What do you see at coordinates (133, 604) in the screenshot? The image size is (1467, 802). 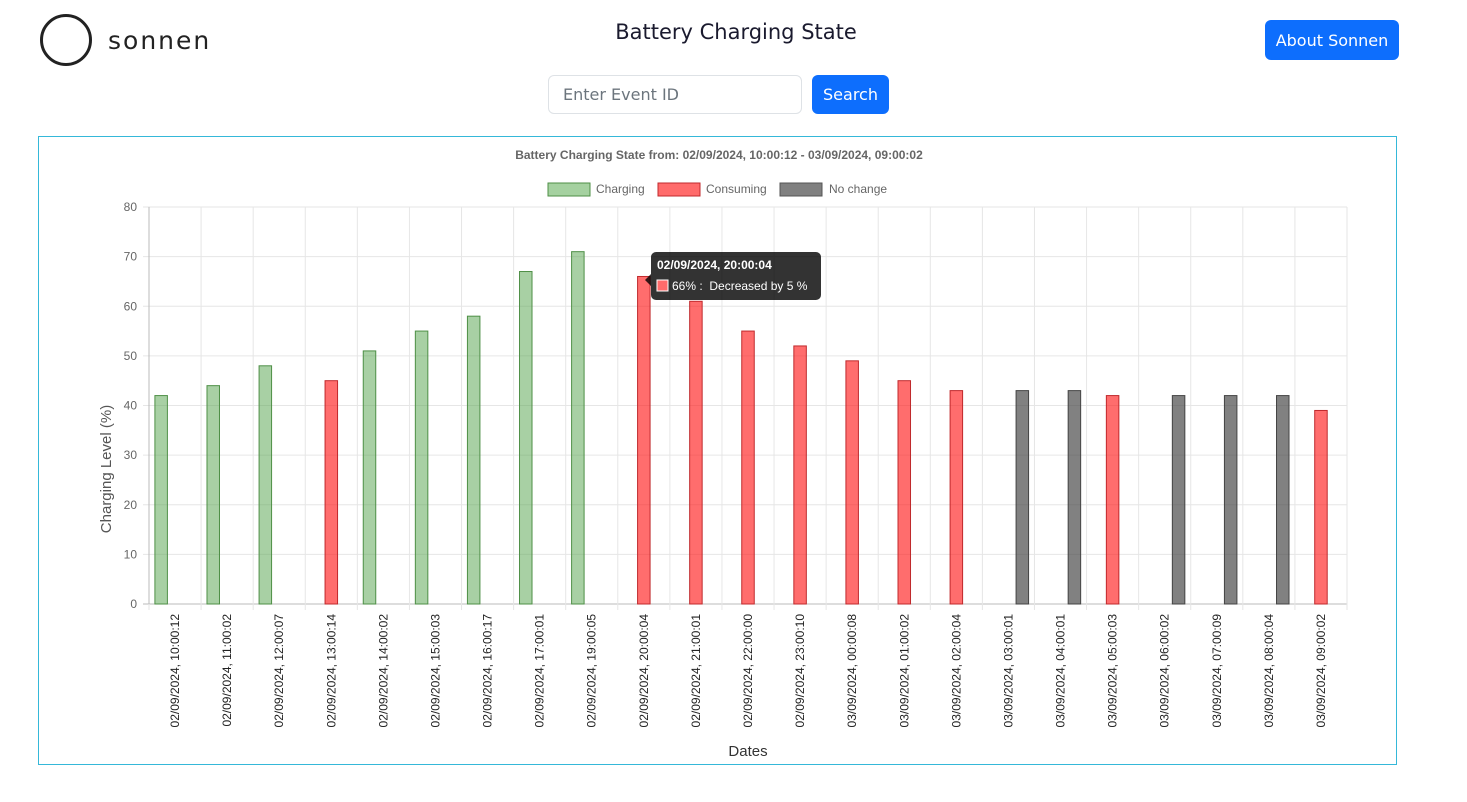 I see `y-tick-label: 0` at bounding box center [133, 604].